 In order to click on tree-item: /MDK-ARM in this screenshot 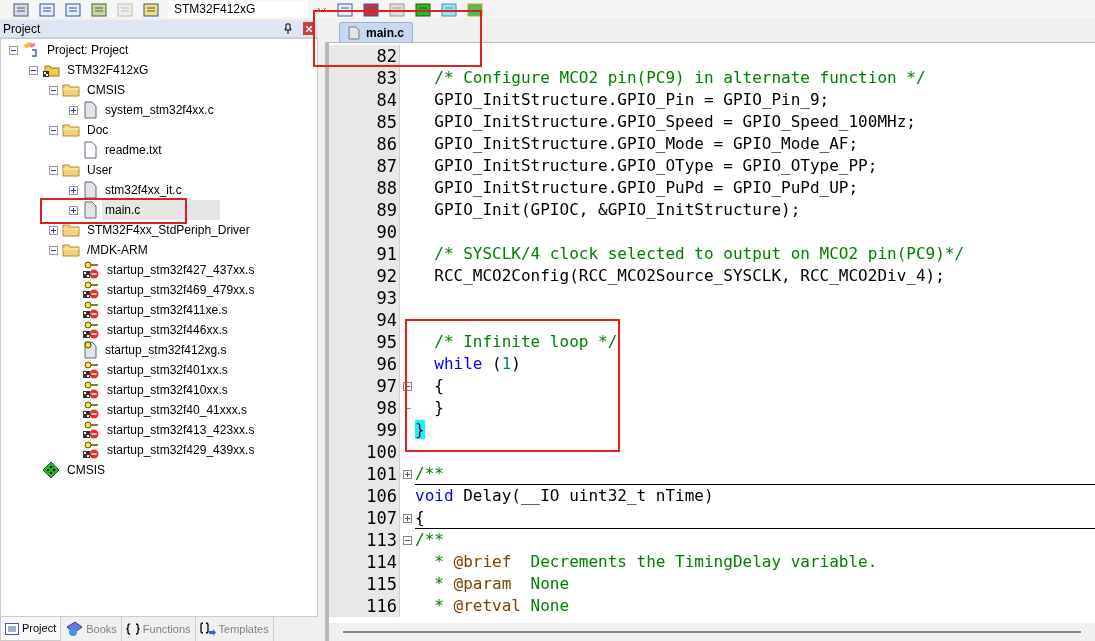, I will do `click(117, 250)`.